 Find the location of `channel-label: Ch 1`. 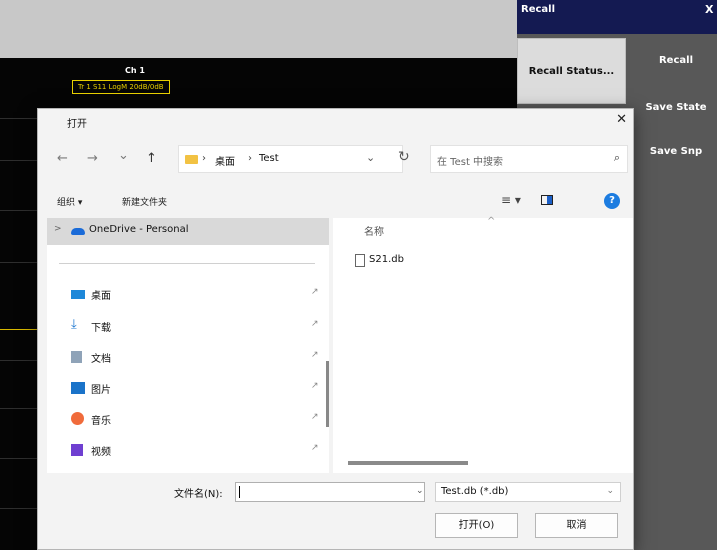

channel-label: Ch 1 is located at coordinates (135, 70).